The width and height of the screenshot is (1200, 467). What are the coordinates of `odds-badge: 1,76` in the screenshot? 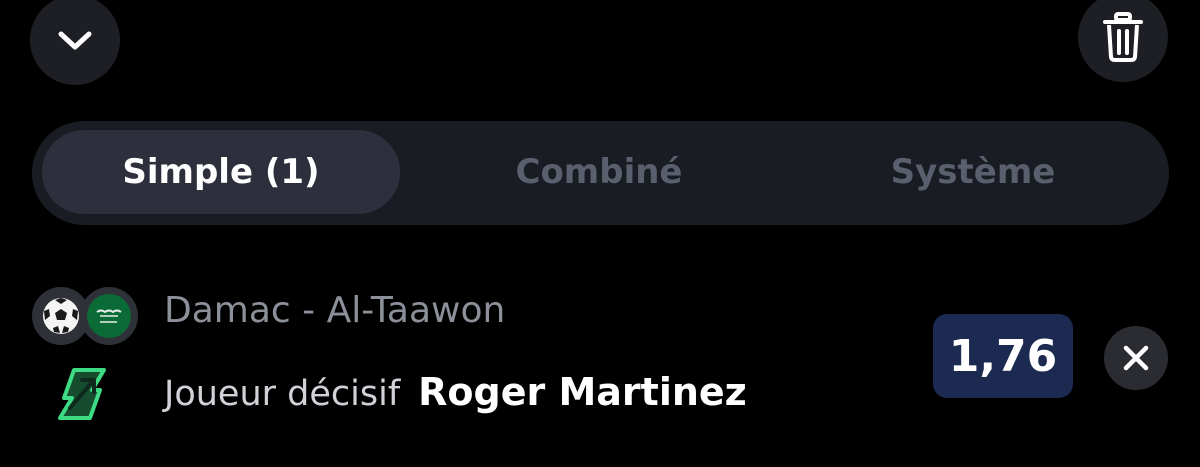 It's located at (1003, 356).